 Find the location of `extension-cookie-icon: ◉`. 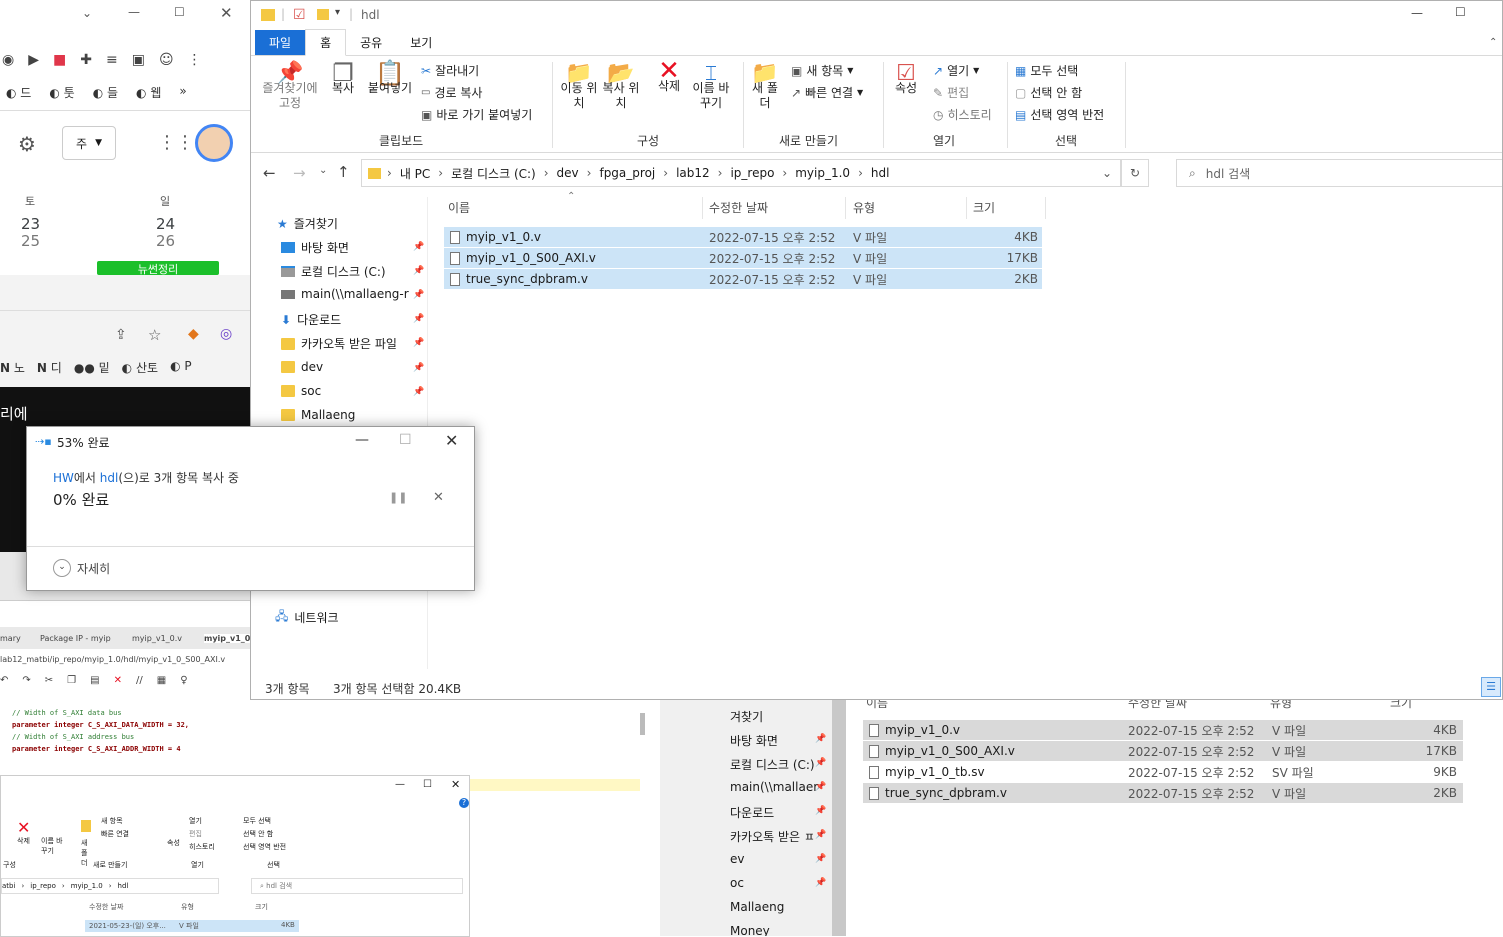

extension-cookie-icon: ◉ is located at coordinates (8, 60).